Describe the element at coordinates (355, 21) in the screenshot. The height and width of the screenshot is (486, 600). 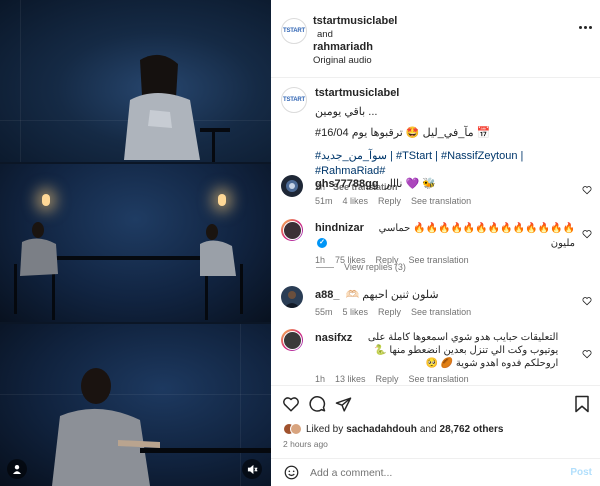
I see `header-username-1: tstartmusiclabel` at that location.